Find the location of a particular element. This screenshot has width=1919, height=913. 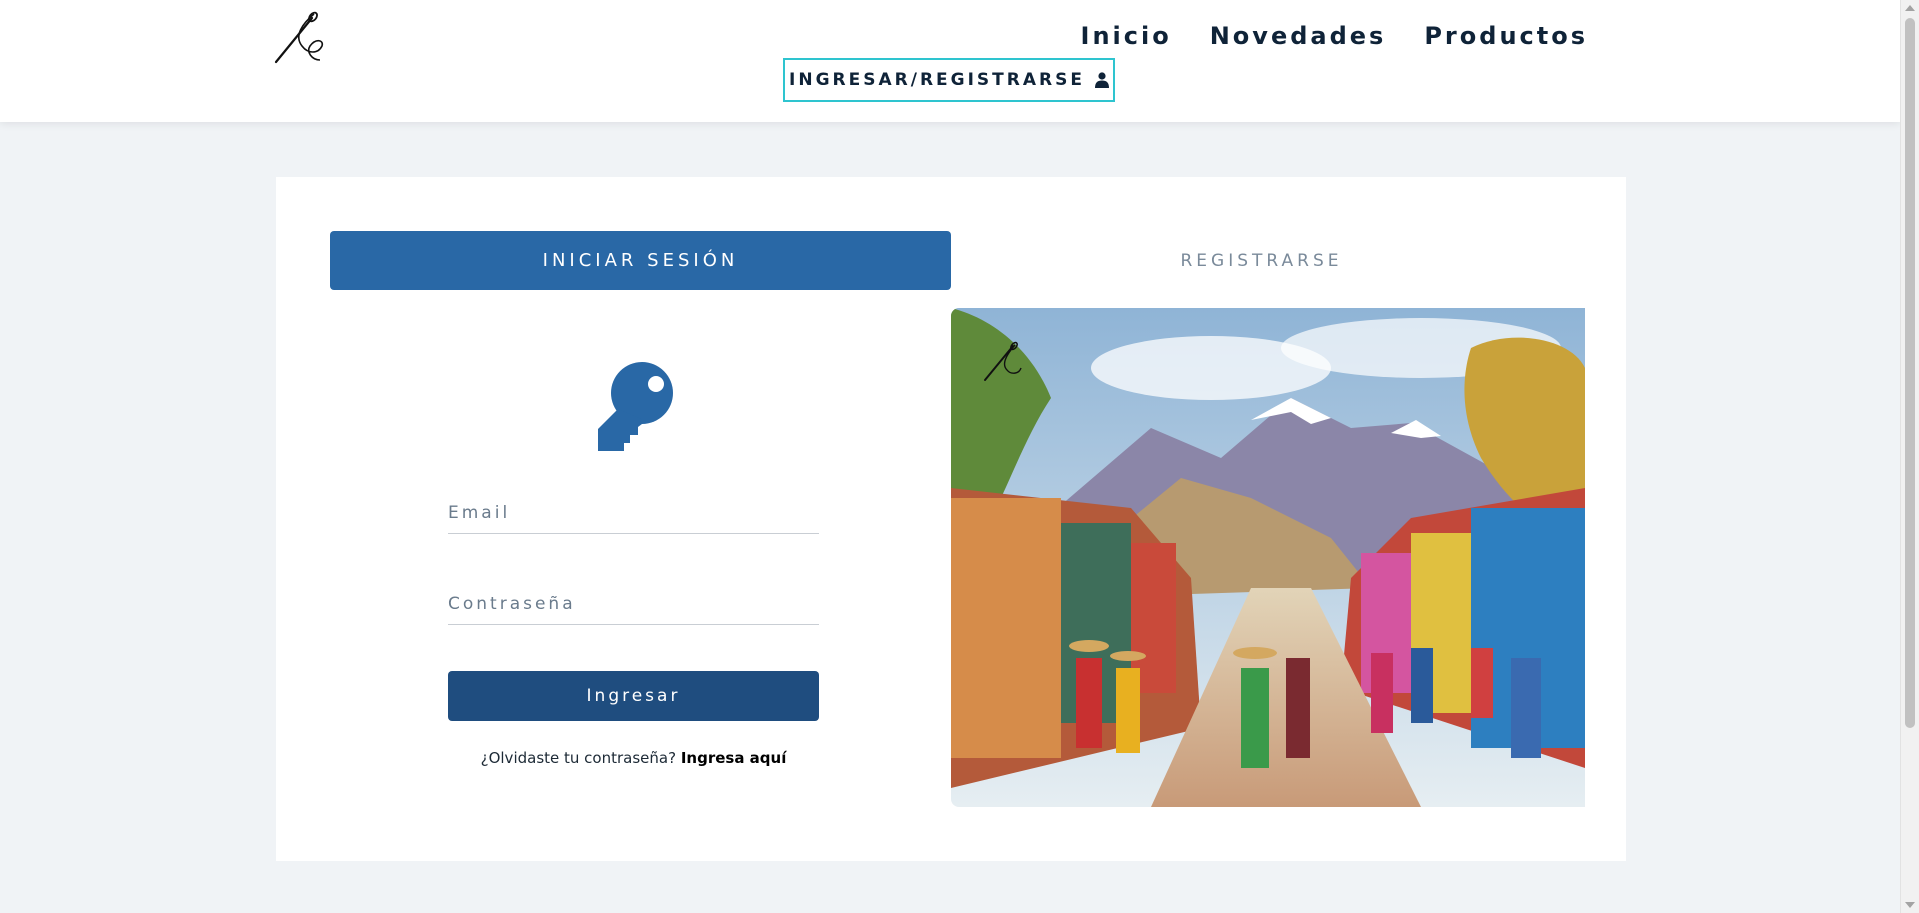

scroll-up-arrow-icon is located at coordinates (1910, 8).